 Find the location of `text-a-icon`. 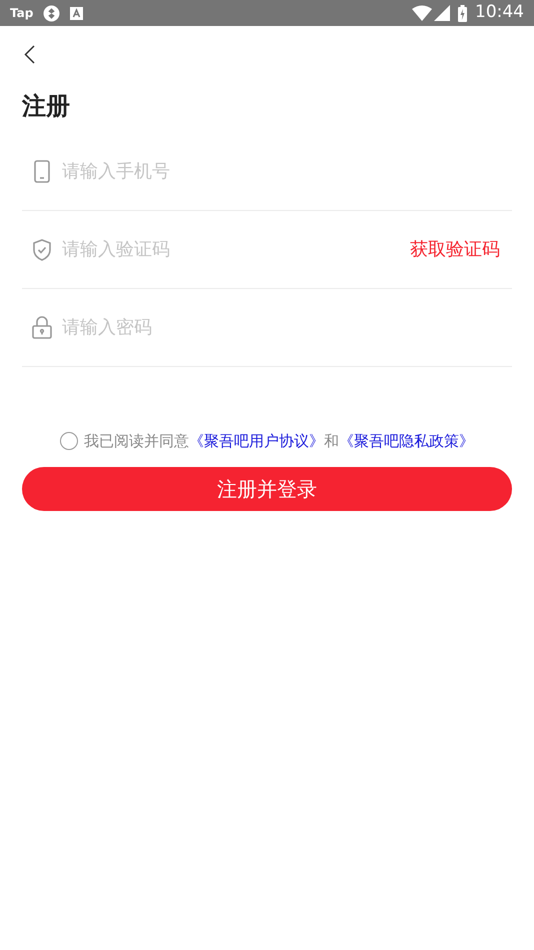

text-a-icon is located at coordinates (77, 13).